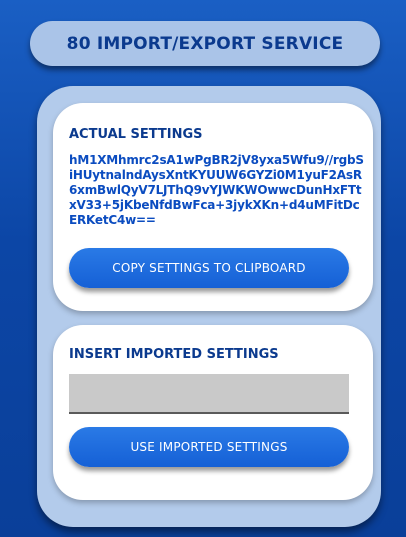 The width and height of the screenshot is (406, 537). What do you see at coordinates (209, 268) in the screenshot?
I see `copy-settings-button: COPY SETTINGS TO CLIPBOARD` at bounding box center [209, 268].